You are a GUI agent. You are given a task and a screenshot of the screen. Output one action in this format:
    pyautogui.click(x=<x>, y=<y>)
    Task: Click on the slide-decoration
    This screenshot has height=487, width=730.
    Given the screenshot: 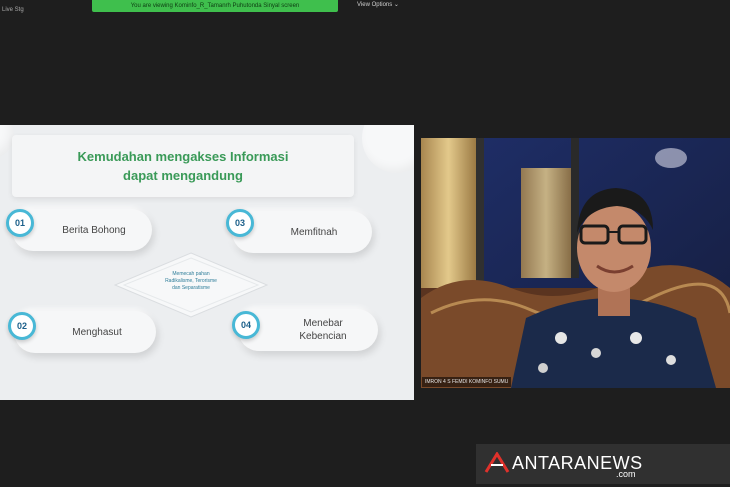 What is the action you would take?
    pyautogui.click(x=388, y=149)
    